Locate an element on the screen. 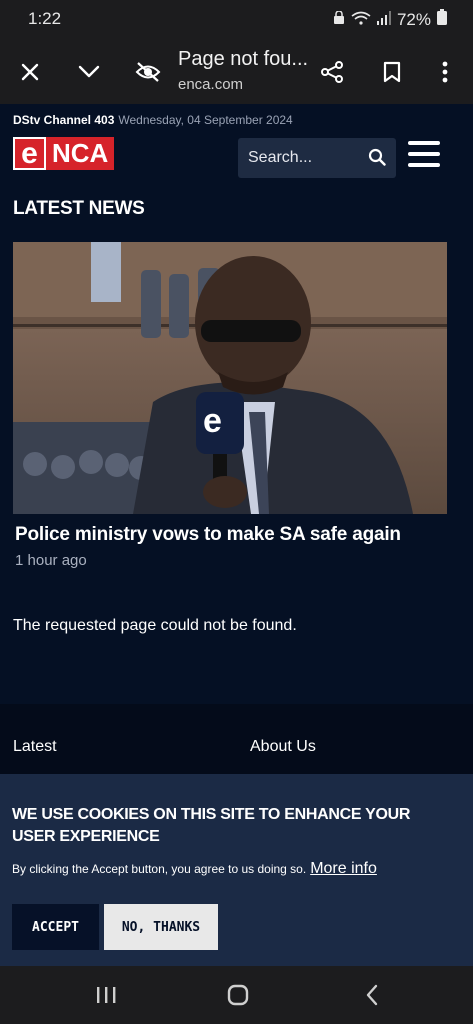  not-found-message: The requested page could not be found. is located at coordinates (155, 625).